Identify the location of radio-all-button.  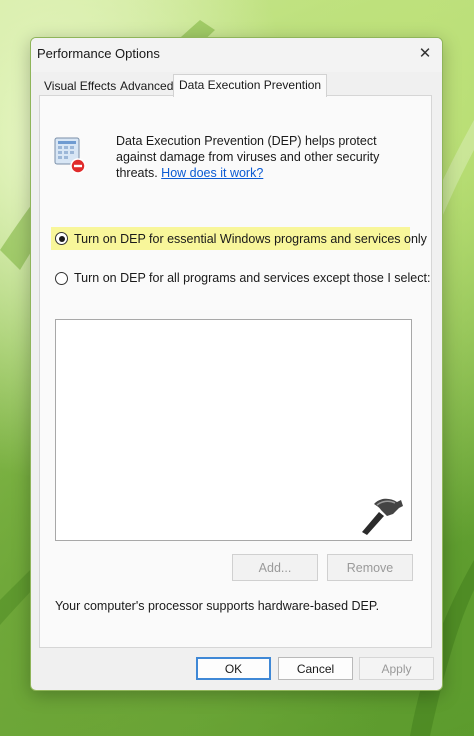
(61, 278).